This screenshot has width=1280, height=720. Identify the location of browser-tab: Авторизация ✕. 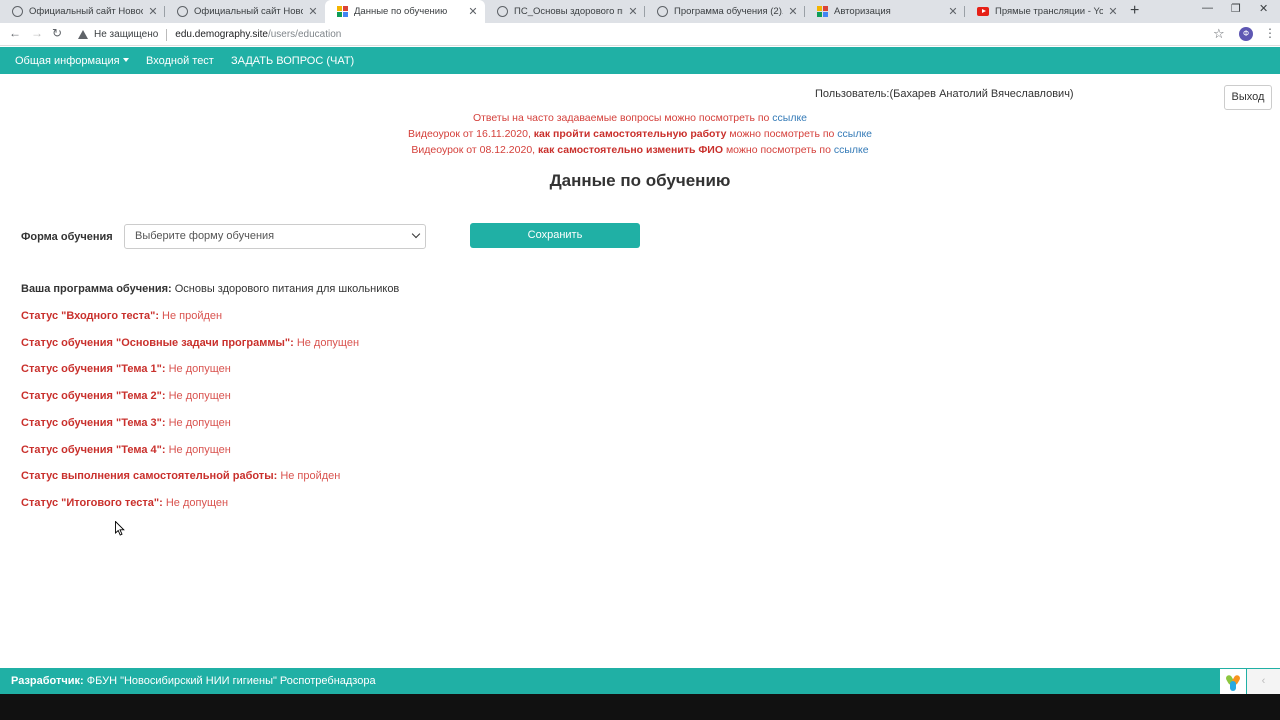
(885, 11).